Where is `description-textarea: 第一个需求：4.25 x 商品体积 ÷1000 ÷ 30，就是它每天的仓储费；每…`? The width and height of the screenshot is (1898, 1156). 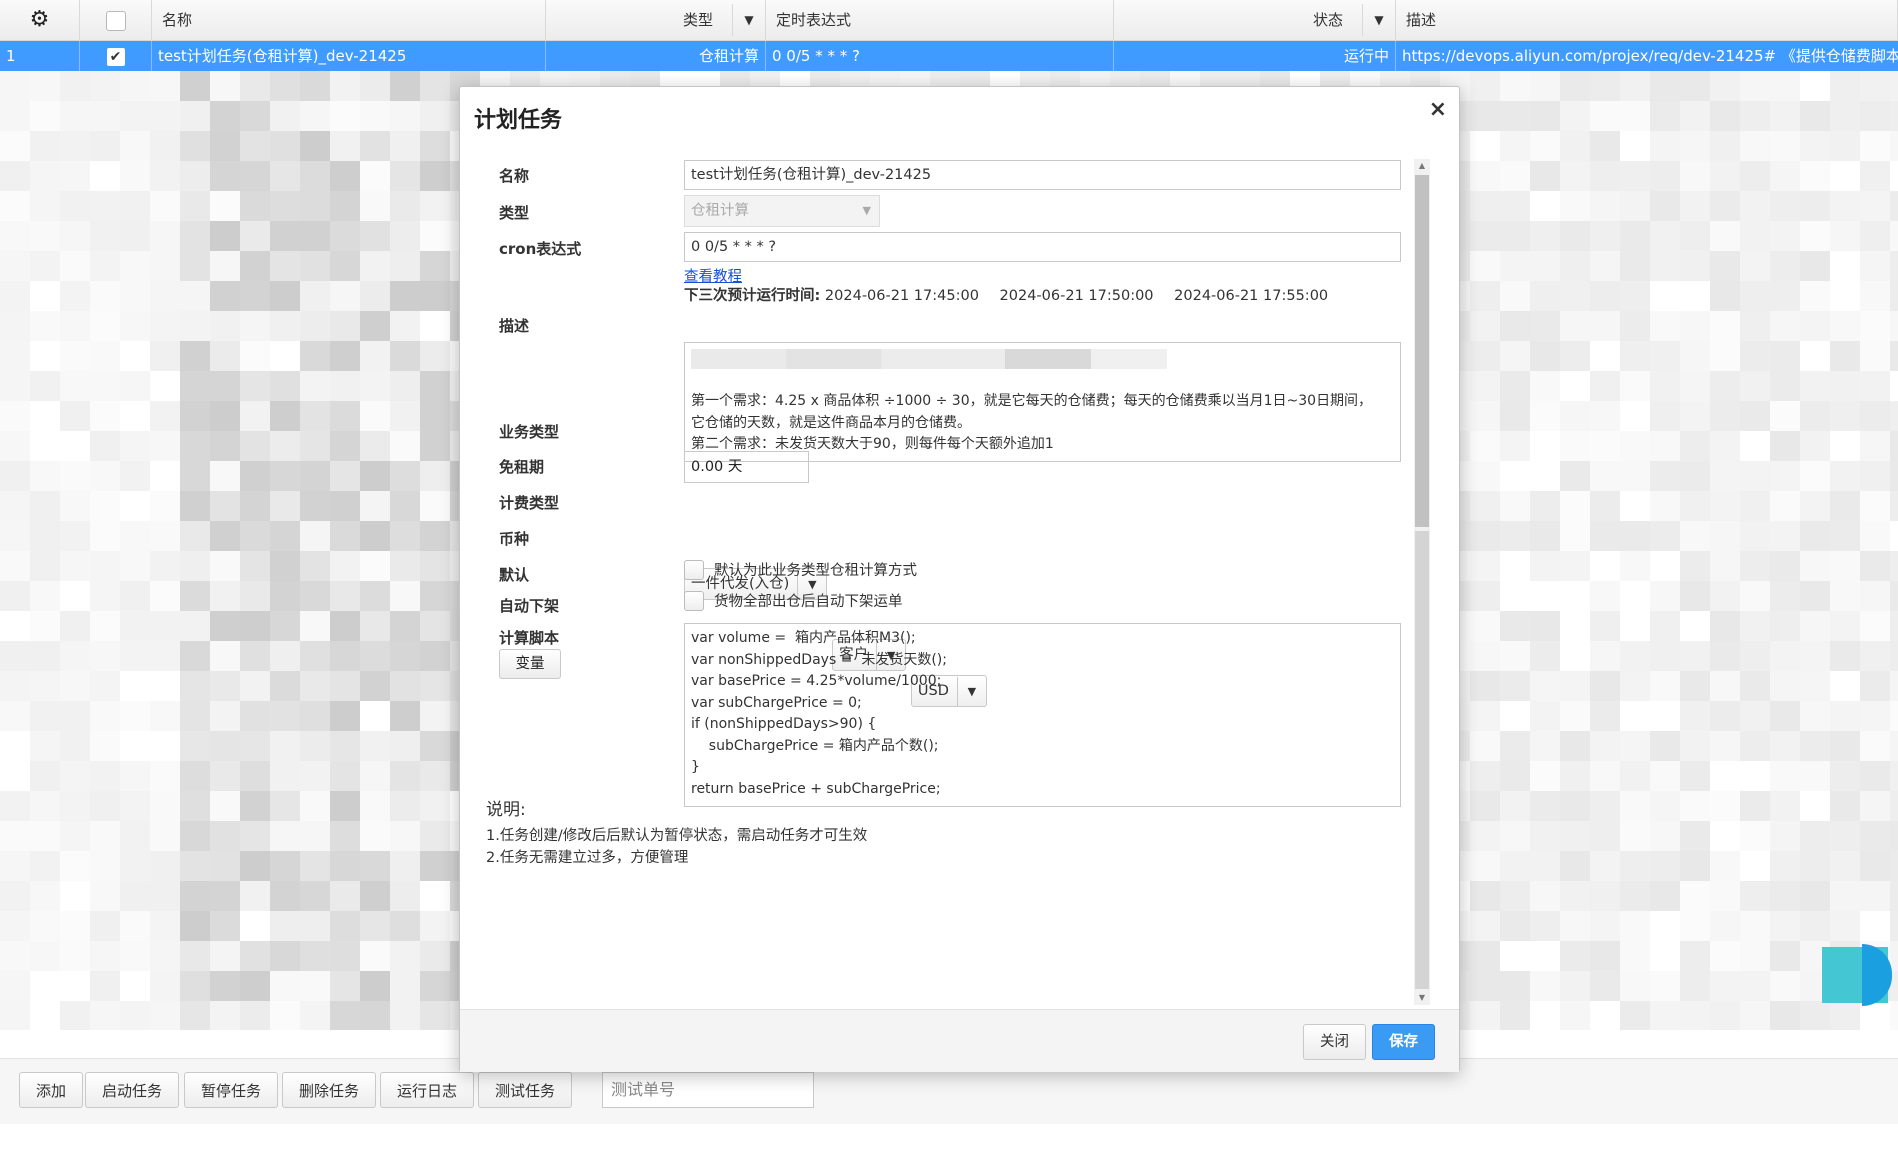
description-textarea: 第一个需求：4.25 x 商品体积 ÷1000 ÷ 30，就是它每天的仓储费；每… is located at coordinates (1042, 402).